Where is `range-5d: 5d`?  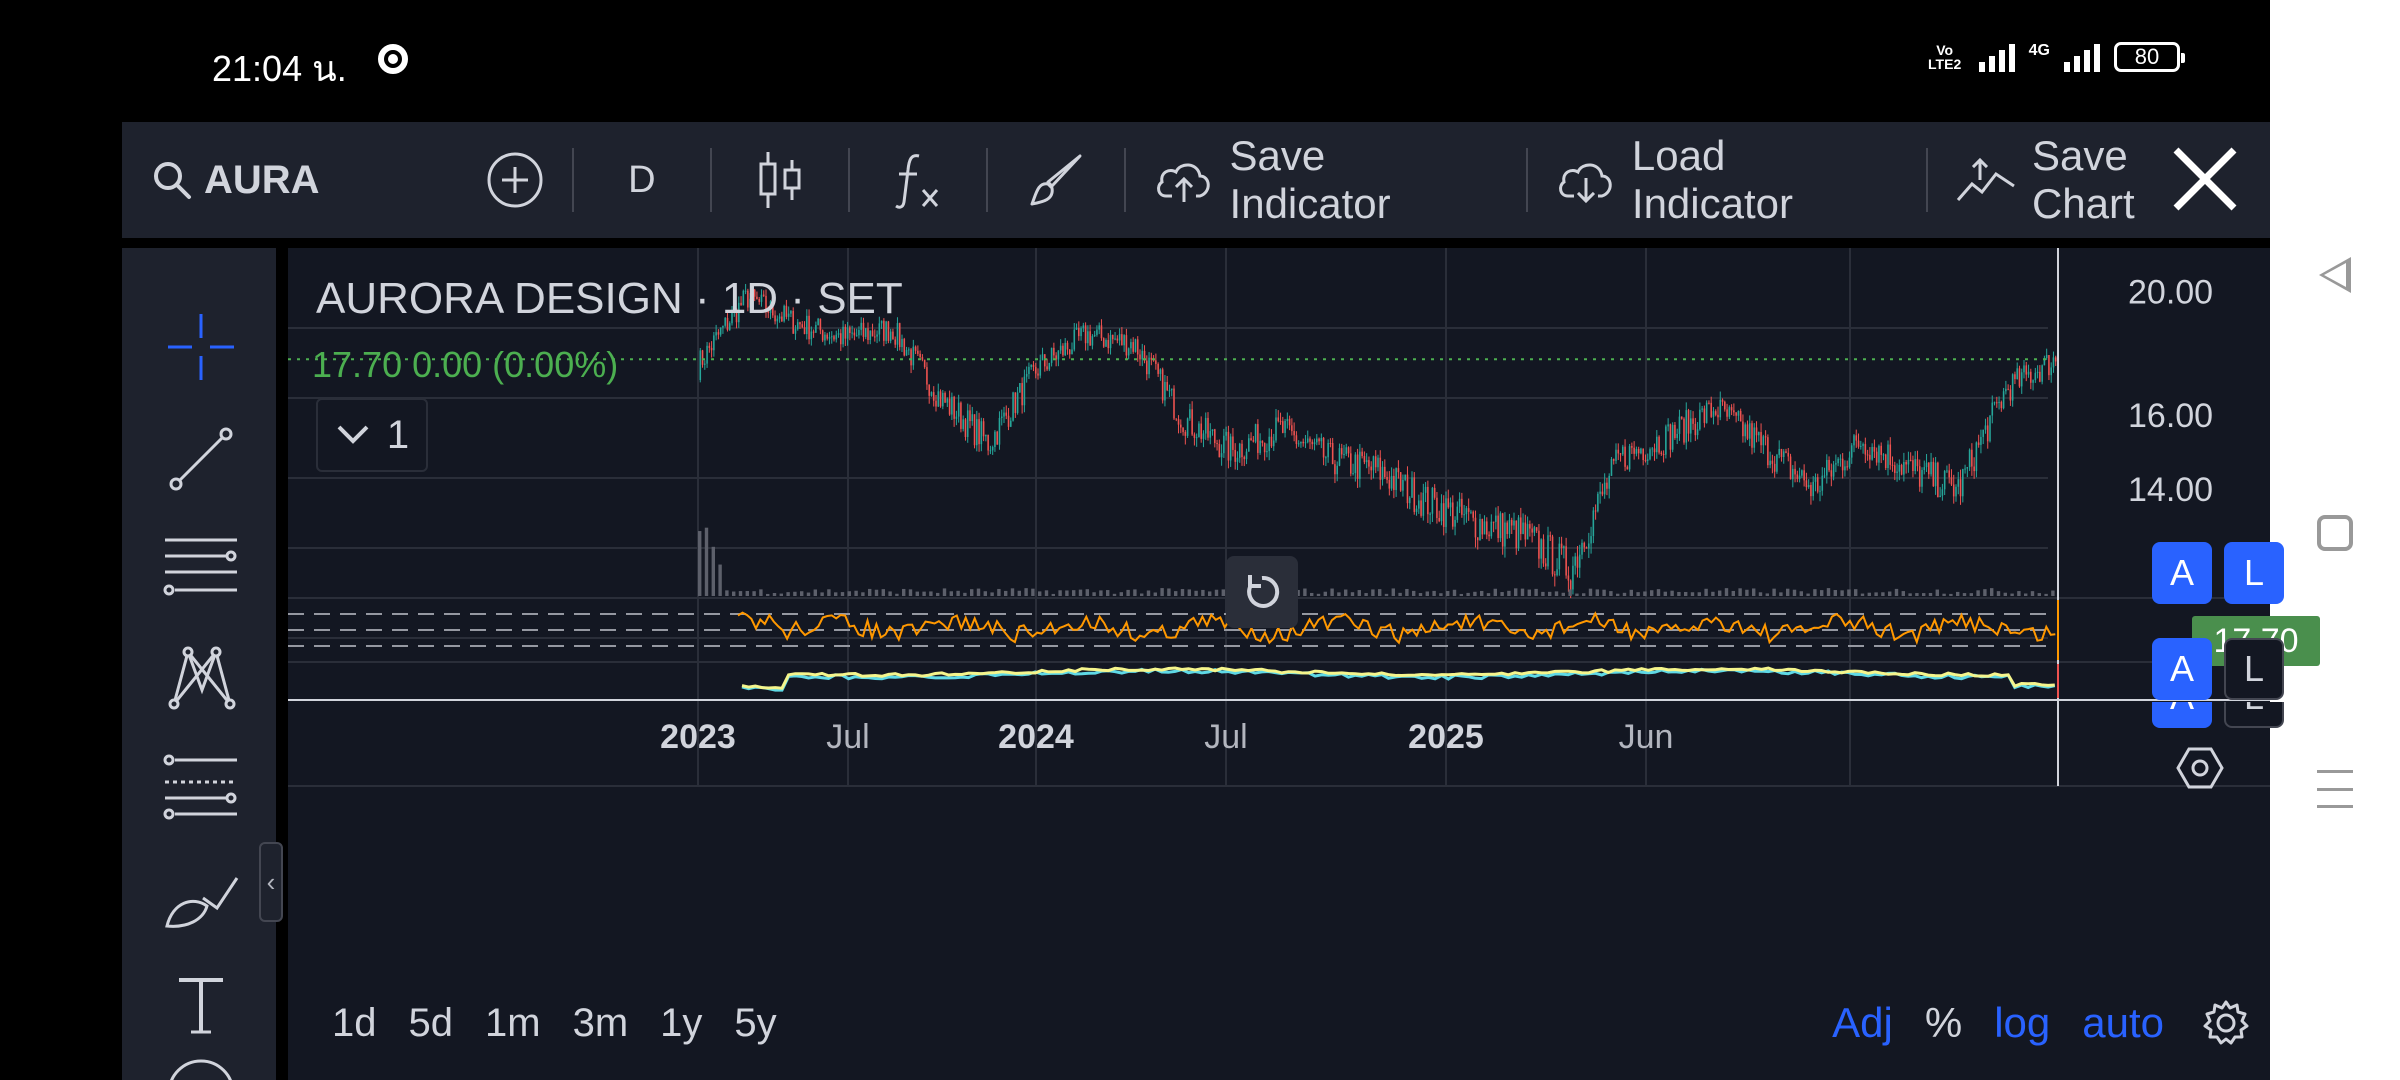
range-5d: 5d is located at coordinates (443, 1023).